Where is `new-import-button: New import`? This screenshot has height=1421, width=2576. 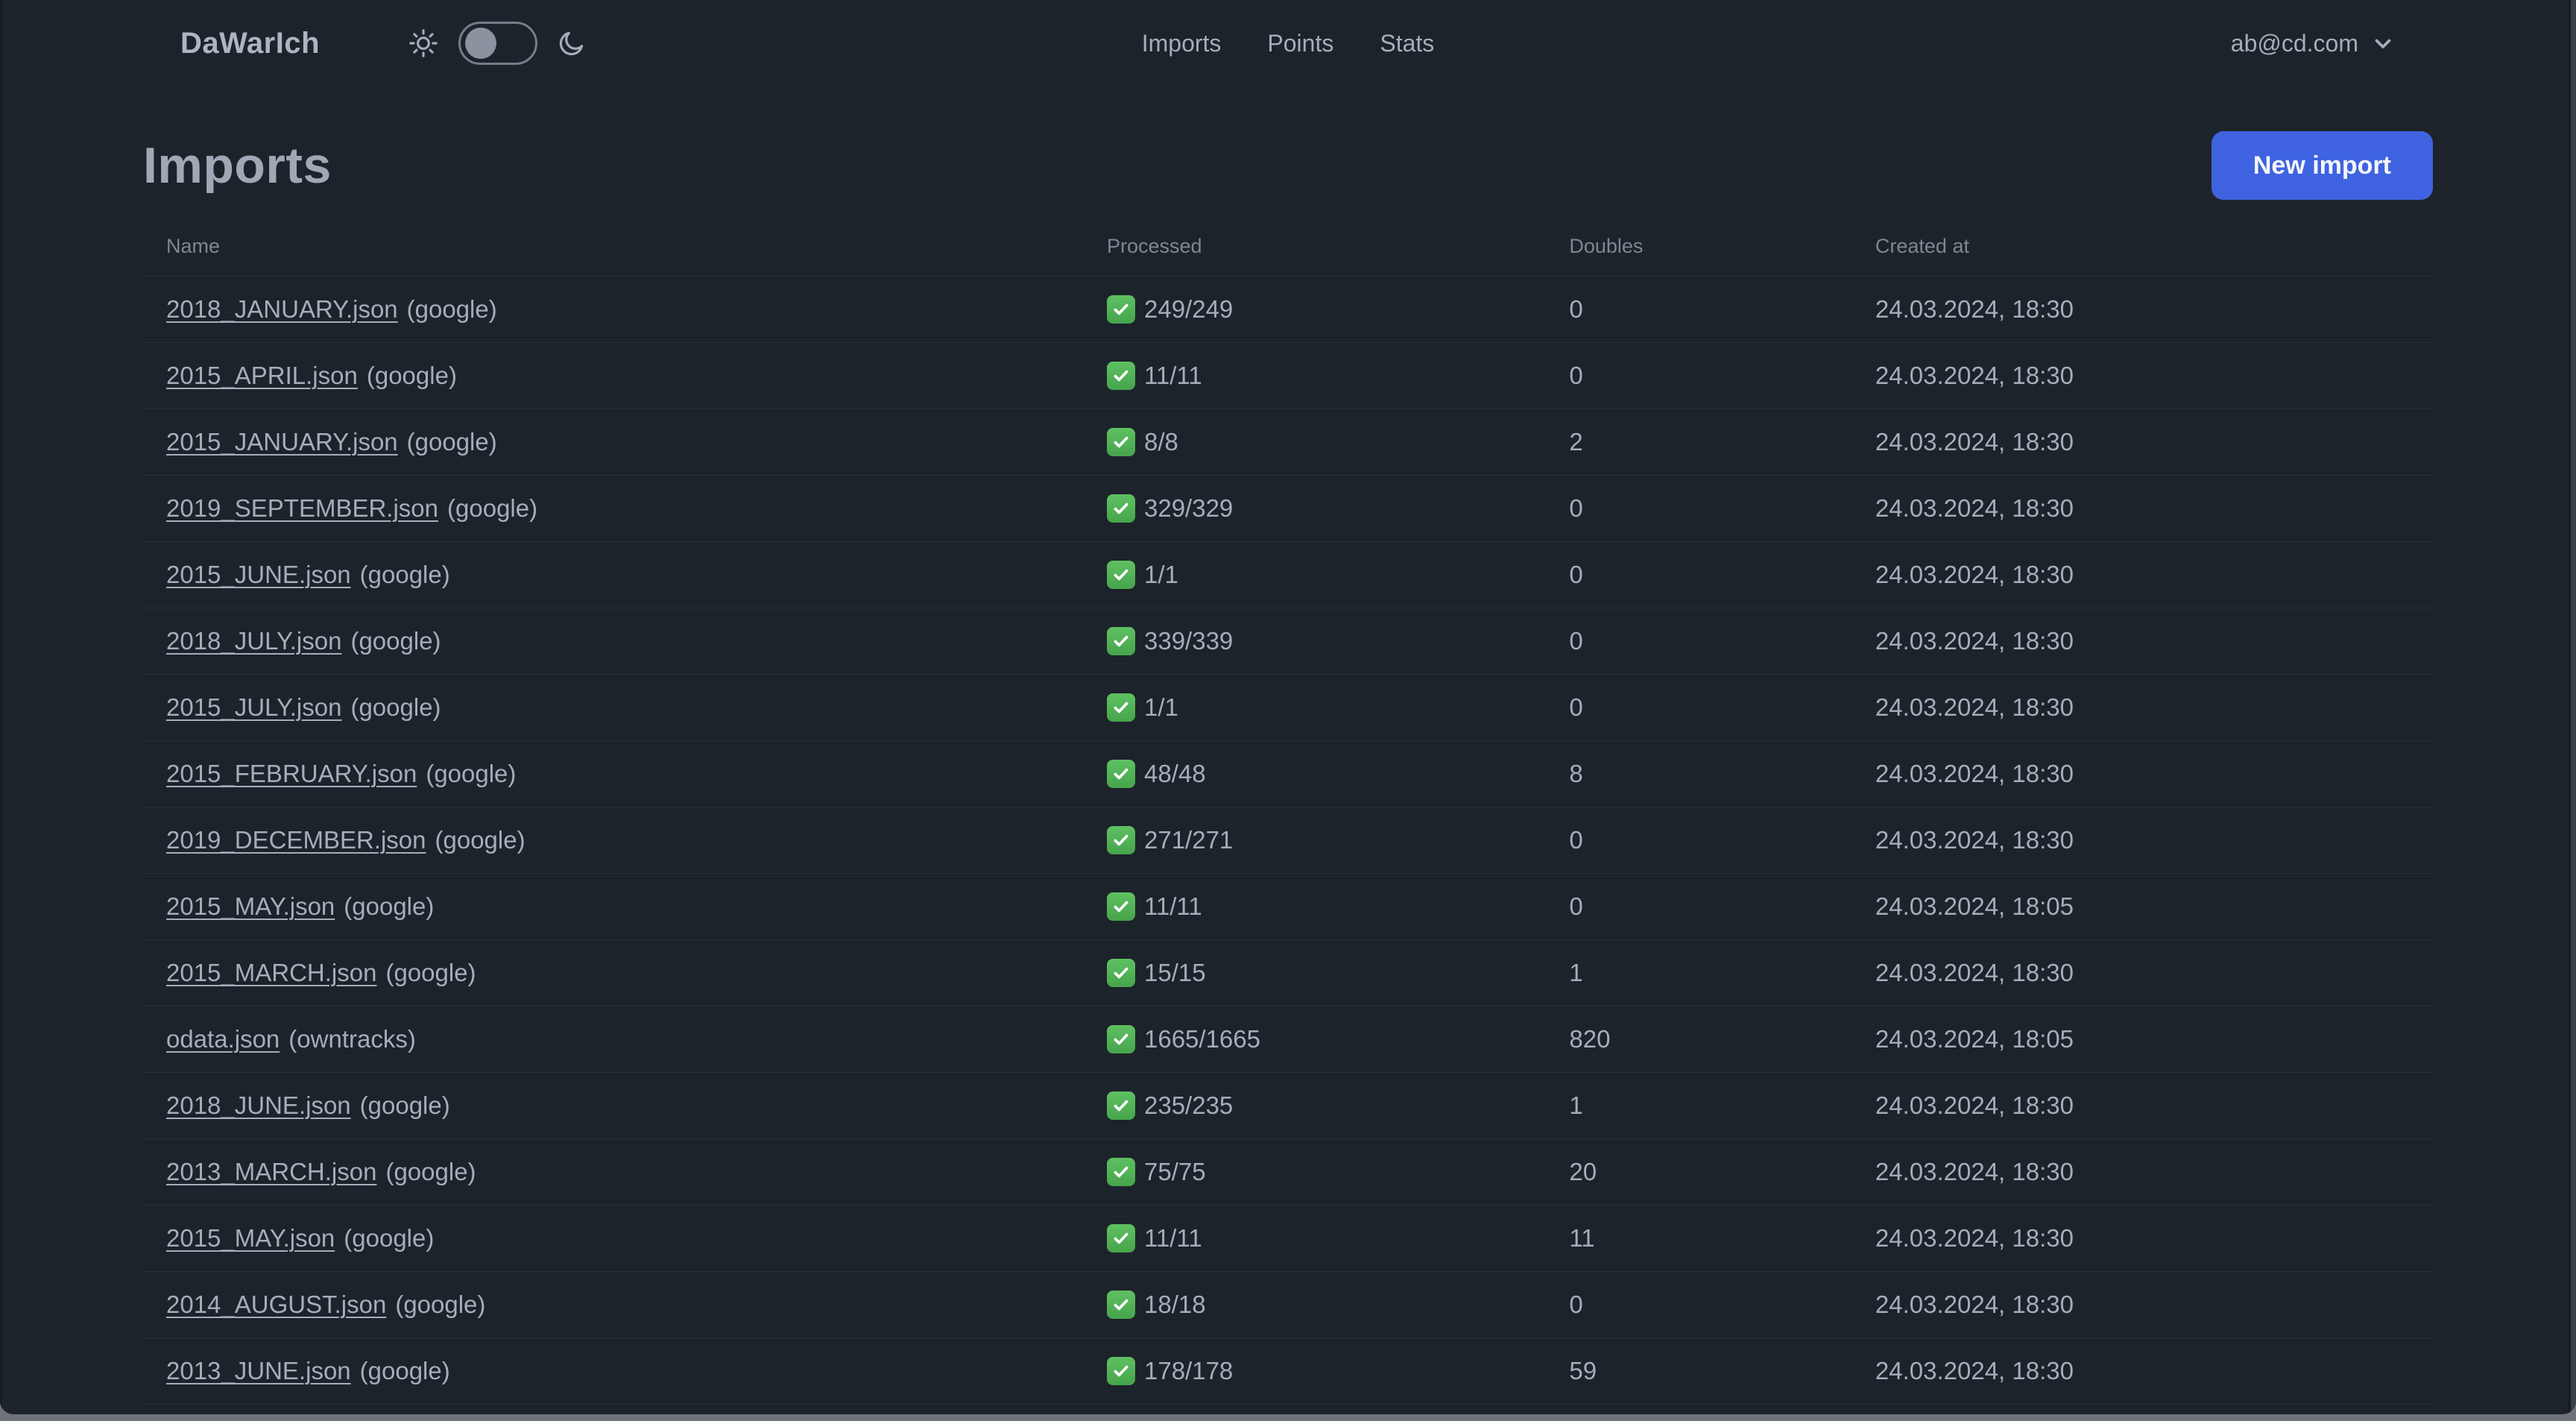 new-import-button: New import is located at coordinates (2322, 165).